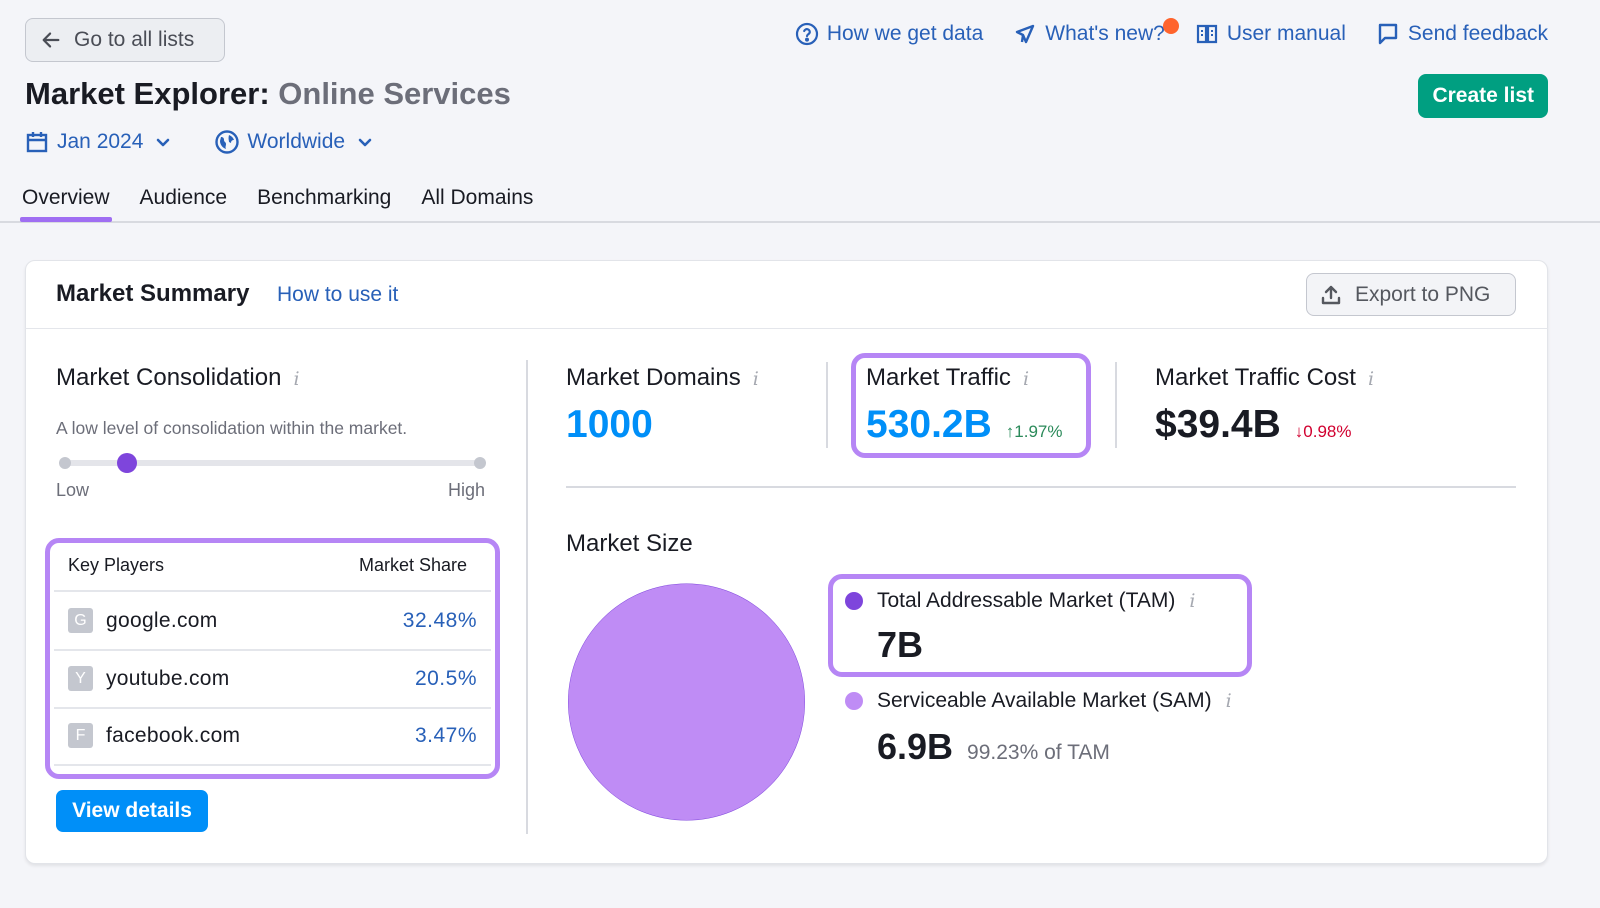  Describe the element at coordinates (199, 142) in the screenshot. I see `filters: Jan 2024 Worldwide` at that location.